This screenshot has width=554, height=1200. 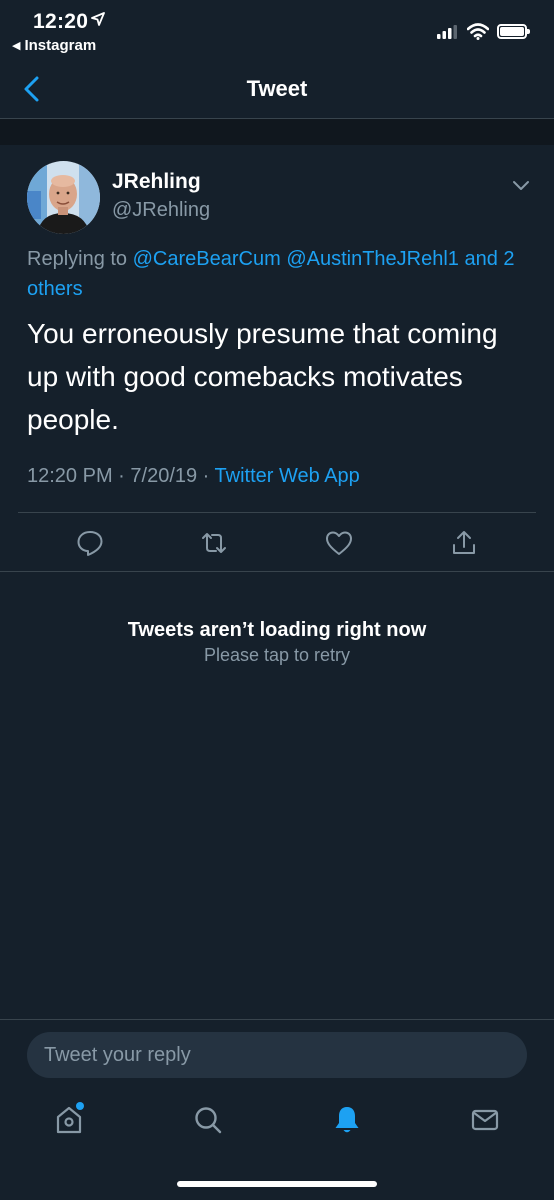 I want to click on like-heart-icon, so click(x=339, y=543).